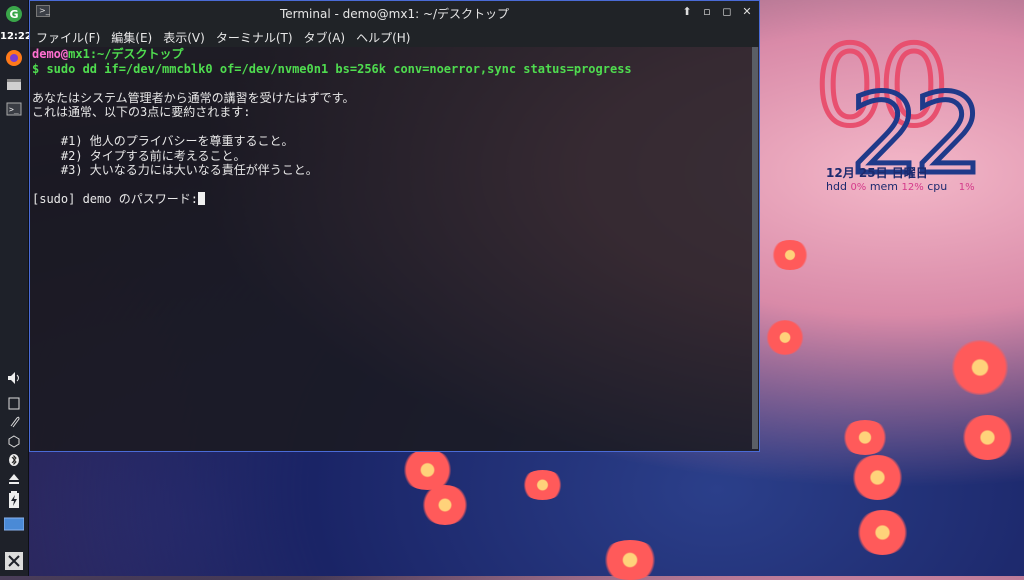 Image resolution: width=1024 pixels, height=580 pixels. I want to click on scrollbar-thumb, so click(755, 248).